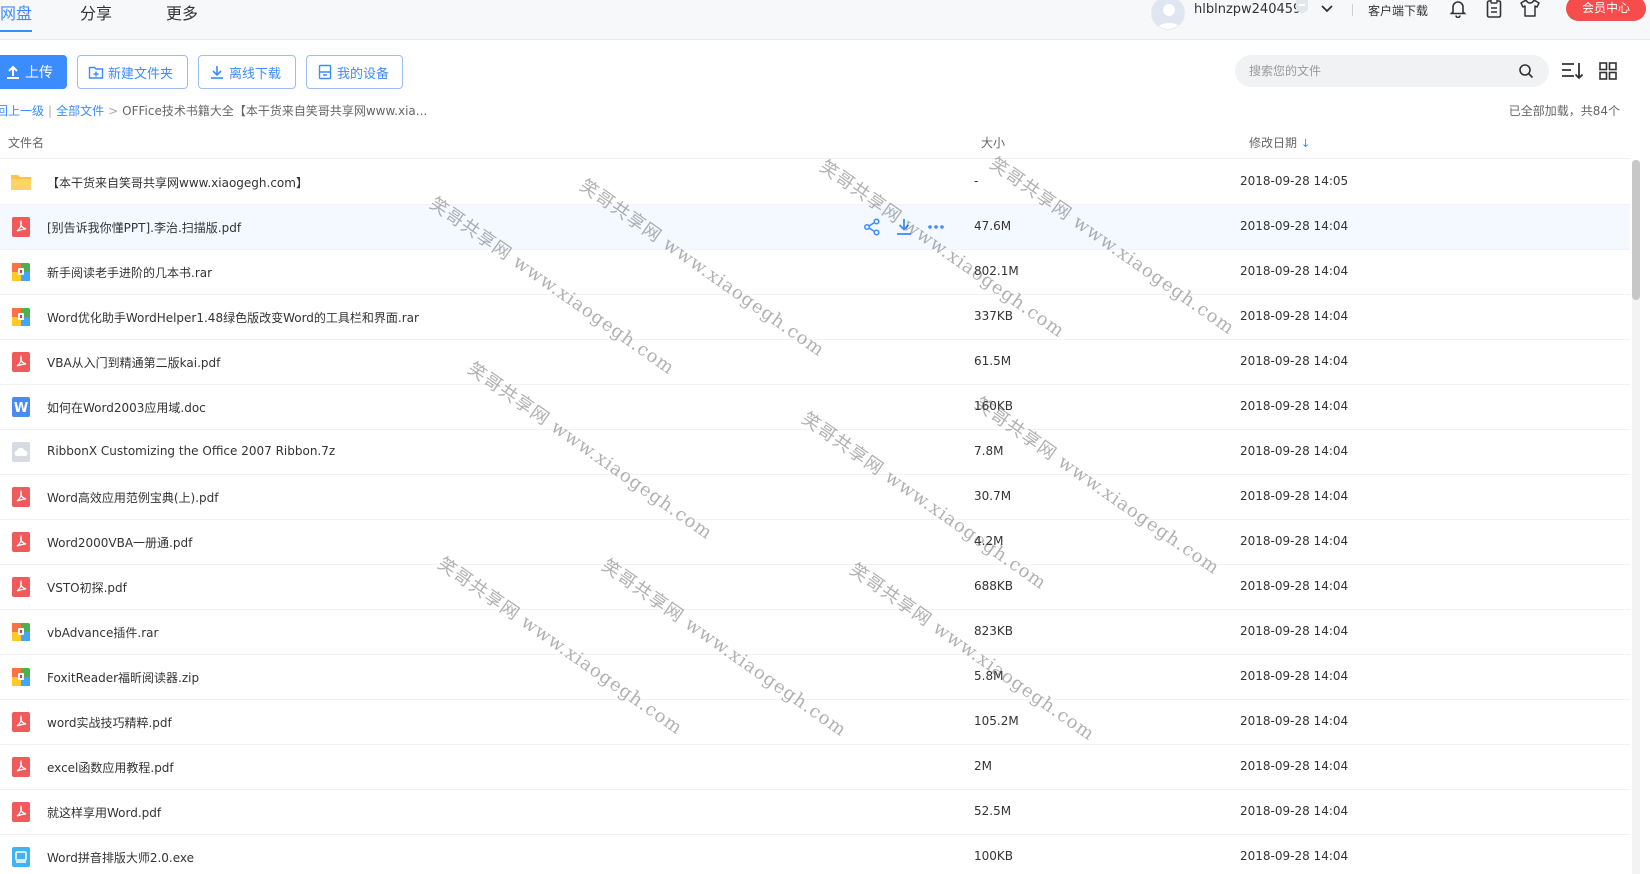 Image resolution: width=1650 pixels, height=874 pixels. Describe the element at coordinates (144, 227) in the screenshot. I see `file-name: [别告诉我你懂PPT].李治.扫描版.pdf` at that location.